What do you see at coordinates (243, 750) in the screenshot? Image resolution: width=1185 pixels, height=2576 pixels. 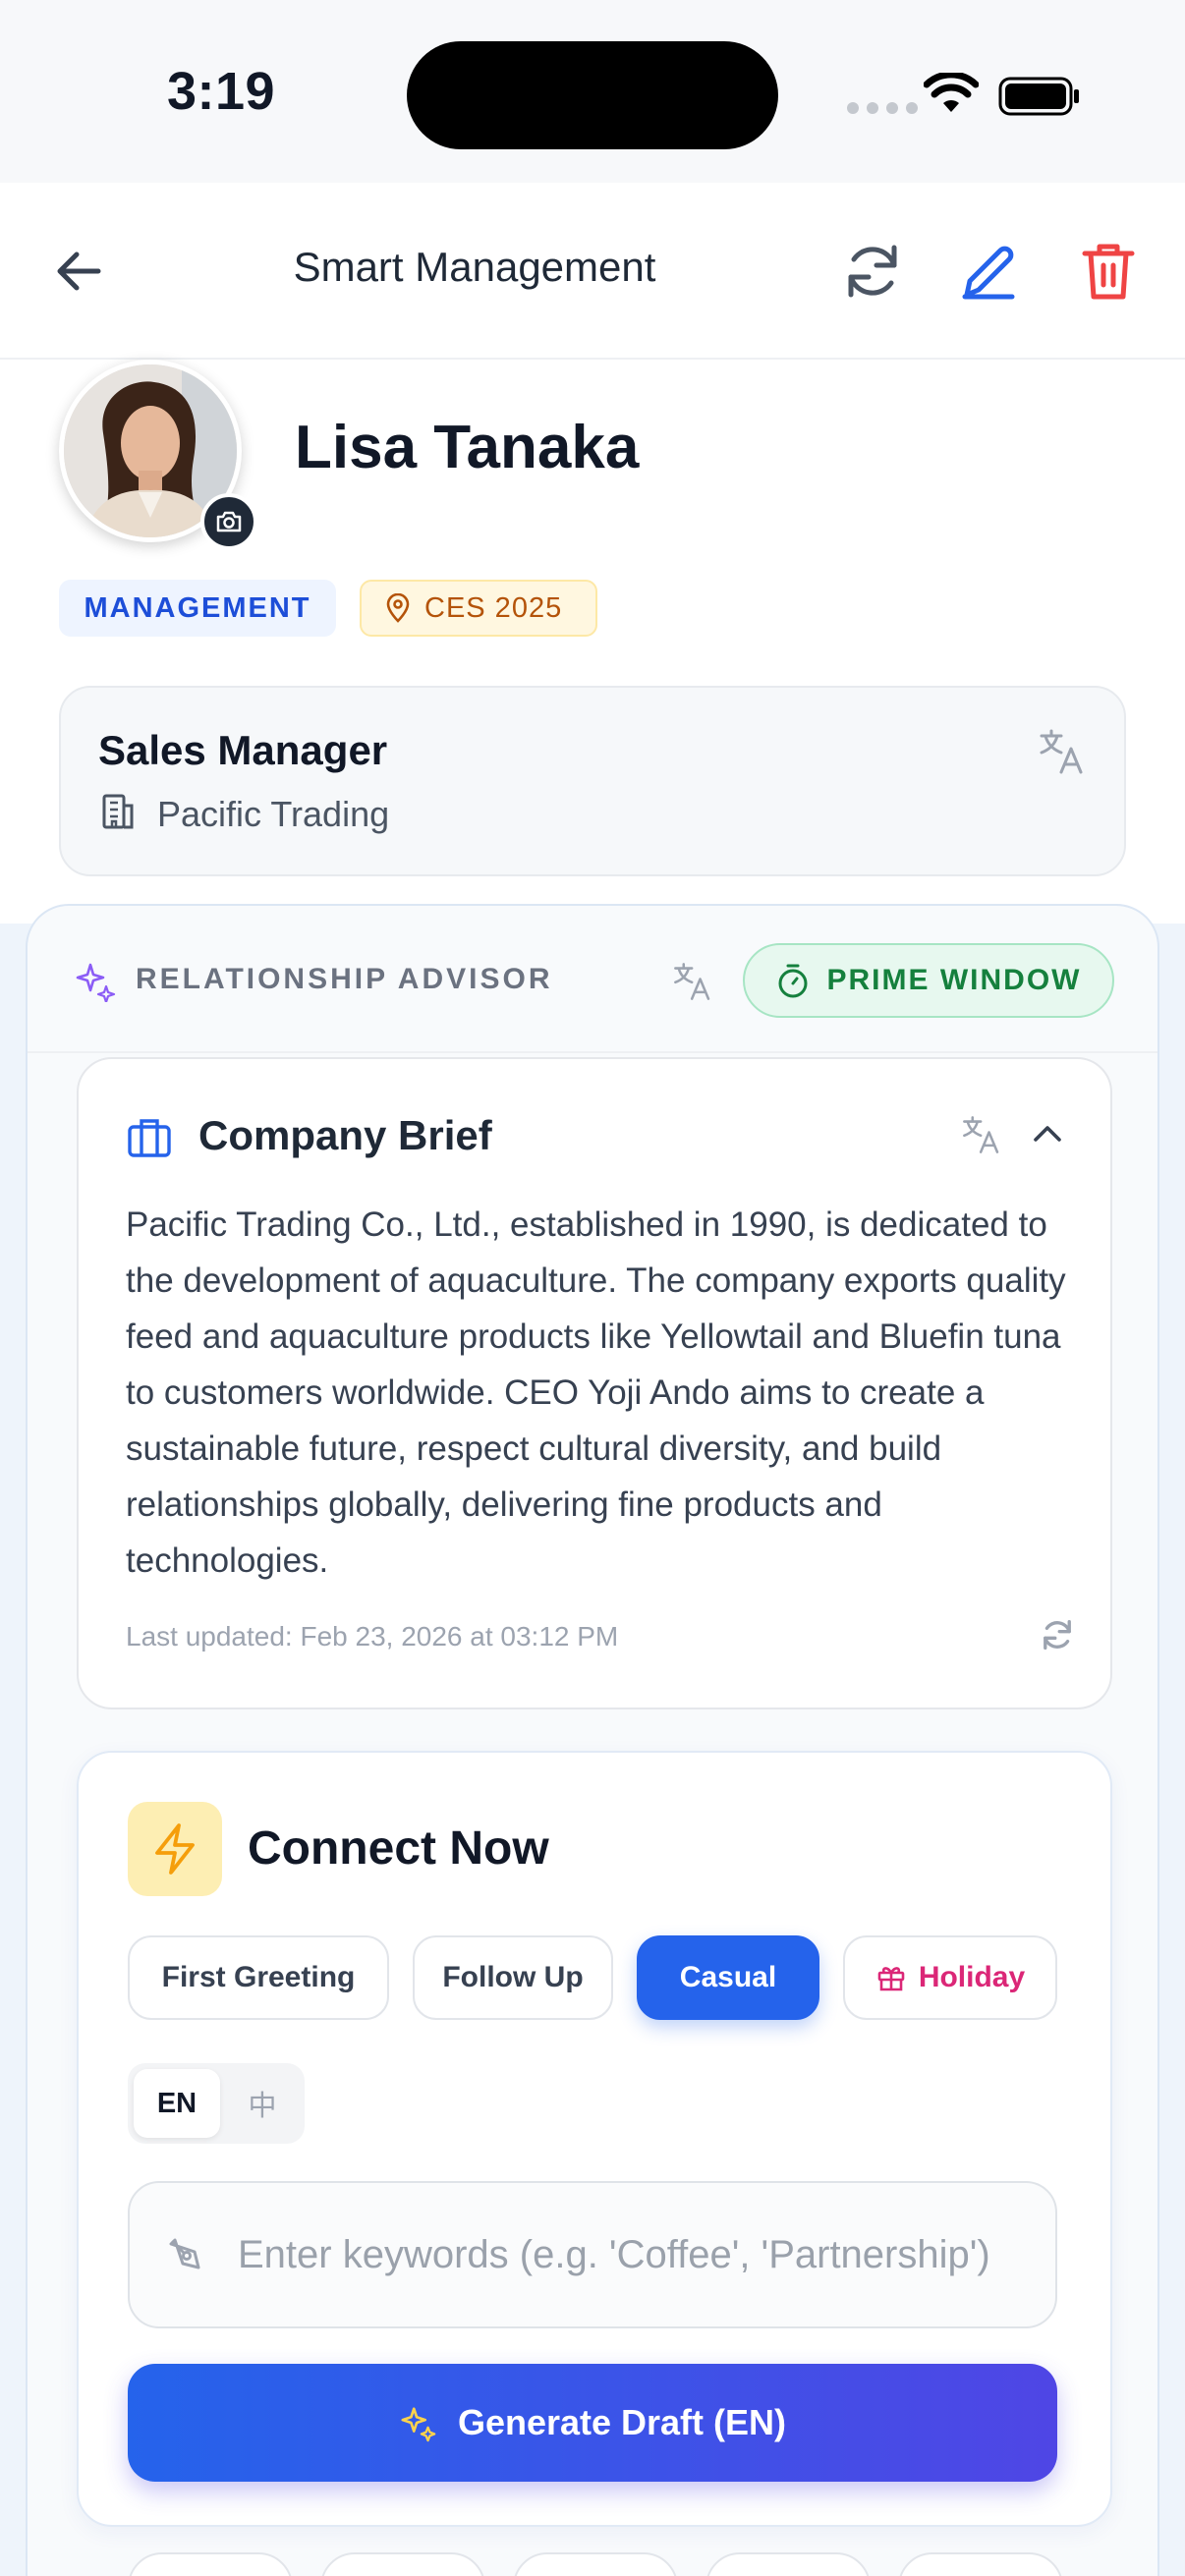 I see `job-title: Sales Manager` at bounding box center [243, 750].